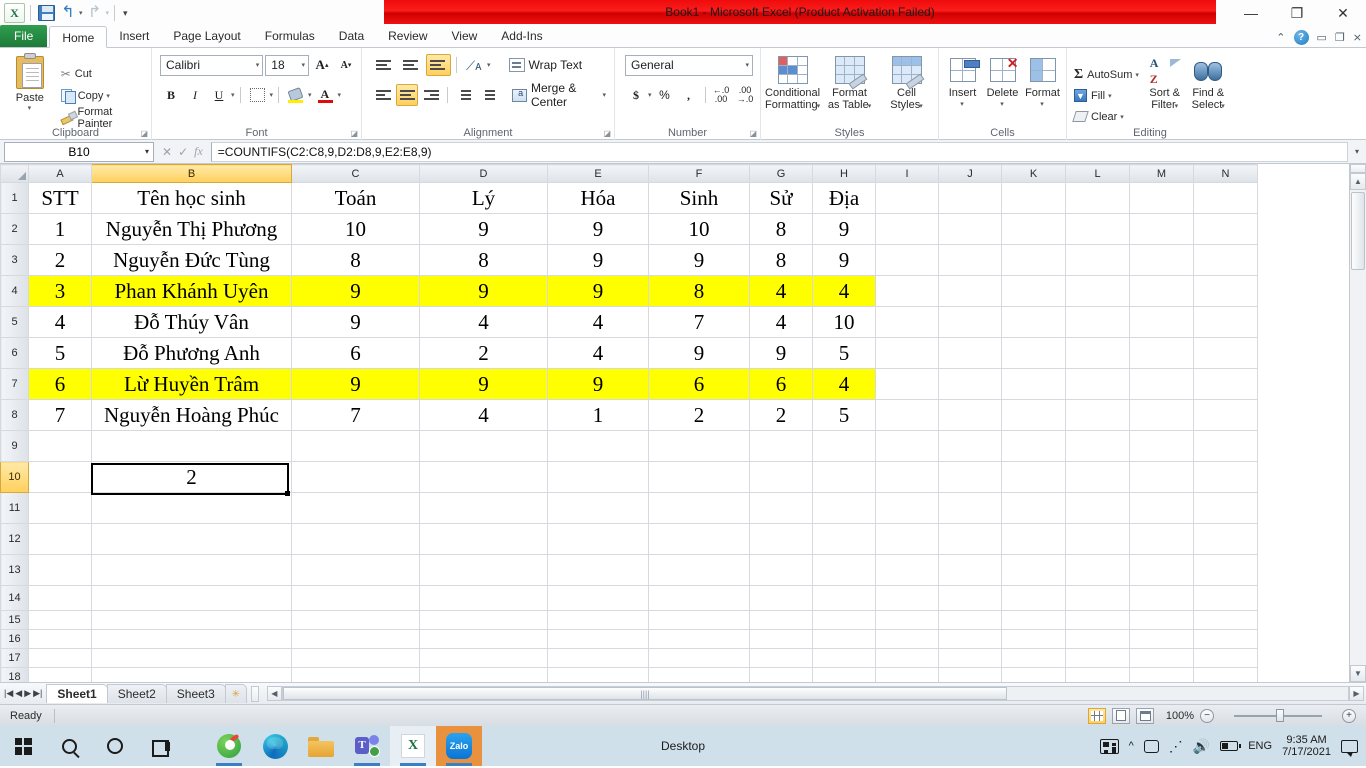 This screenshot has height=768, width=1366. Describe the element at coordinates (1033, 446) in the screenshot. I see `cell-k9` at that location.